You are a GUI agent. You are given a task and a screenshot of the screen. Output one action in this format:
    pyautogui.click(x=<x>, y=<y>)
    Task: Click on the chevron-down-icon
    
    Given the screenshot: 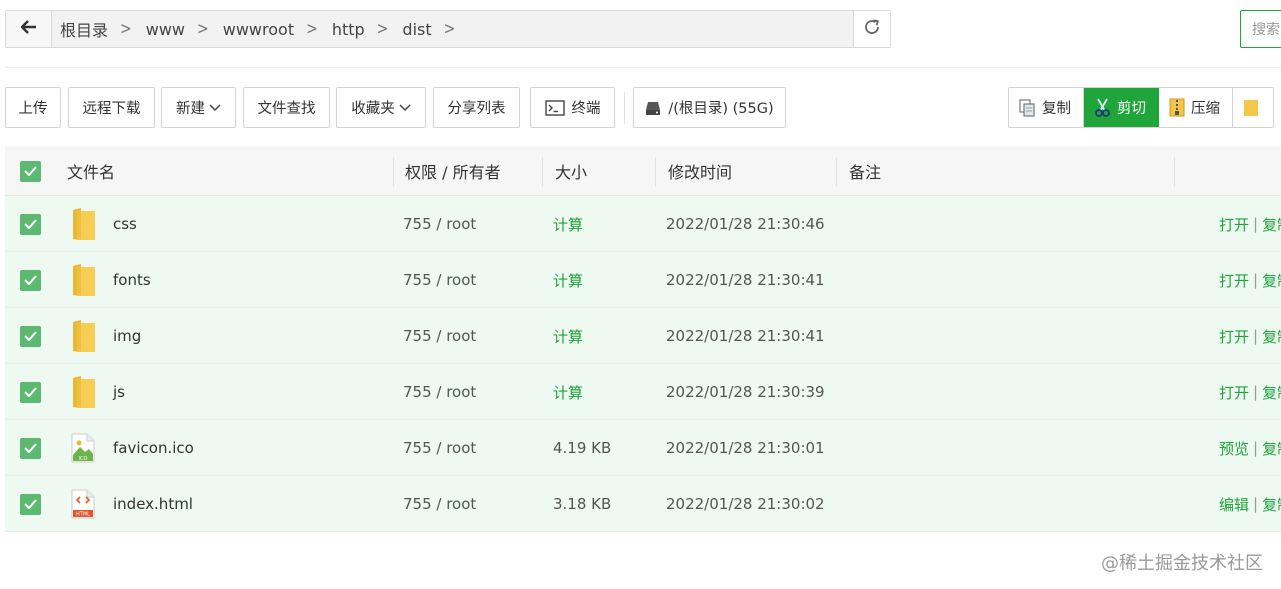 What is the action you would take?
    pyautogui.click(x=215, y=107)
    